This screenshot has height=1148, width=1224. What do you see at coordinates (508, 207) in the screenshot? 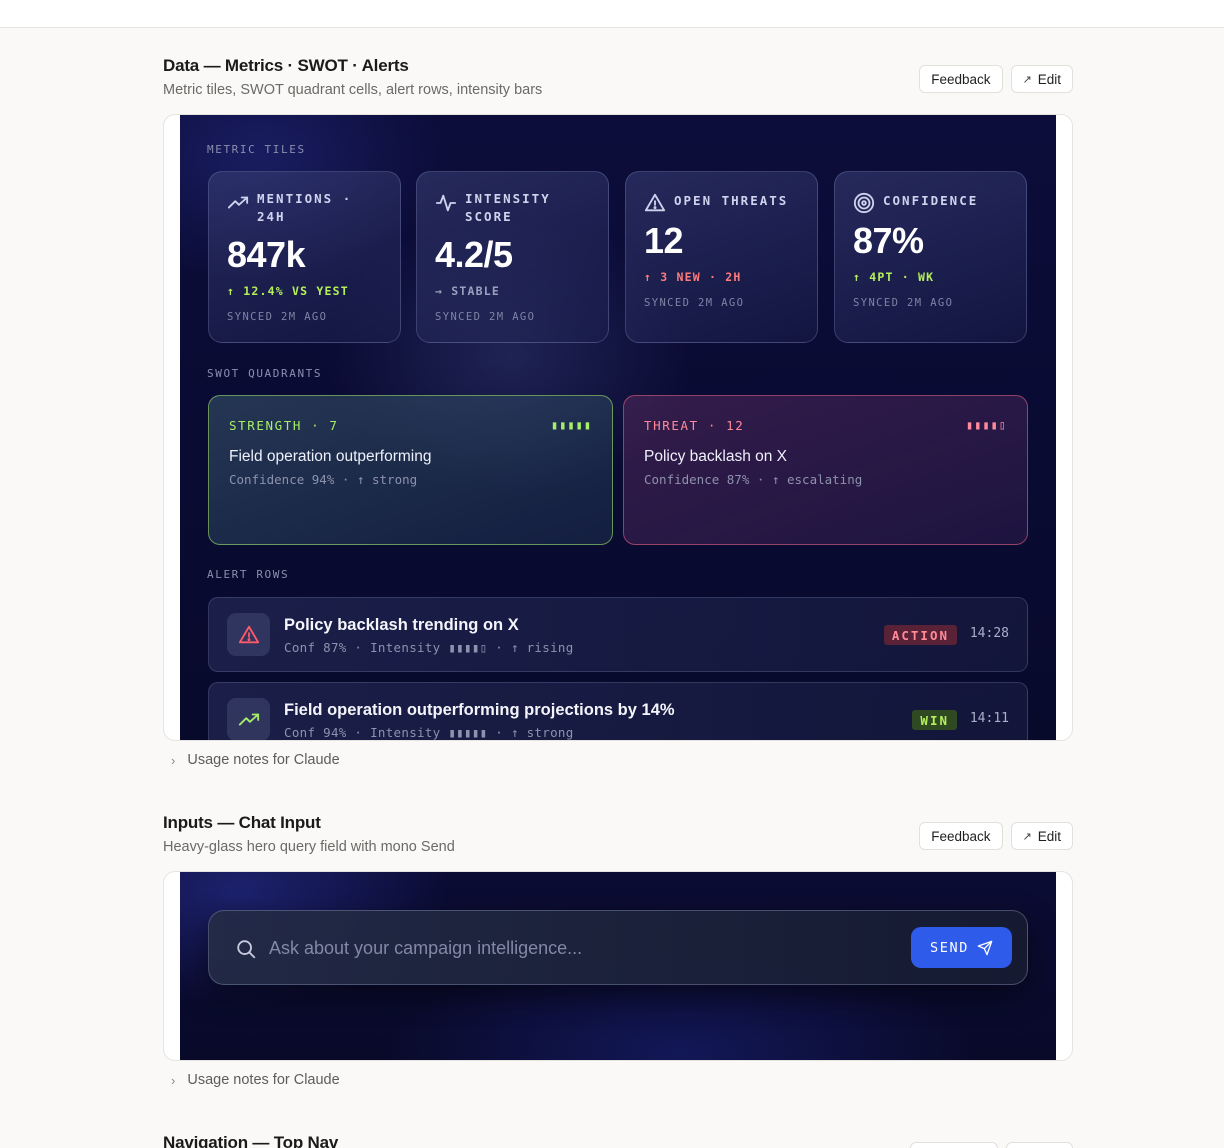
I see `tile-name: INTENSITY SCORE` at bounding box center [508, 207].